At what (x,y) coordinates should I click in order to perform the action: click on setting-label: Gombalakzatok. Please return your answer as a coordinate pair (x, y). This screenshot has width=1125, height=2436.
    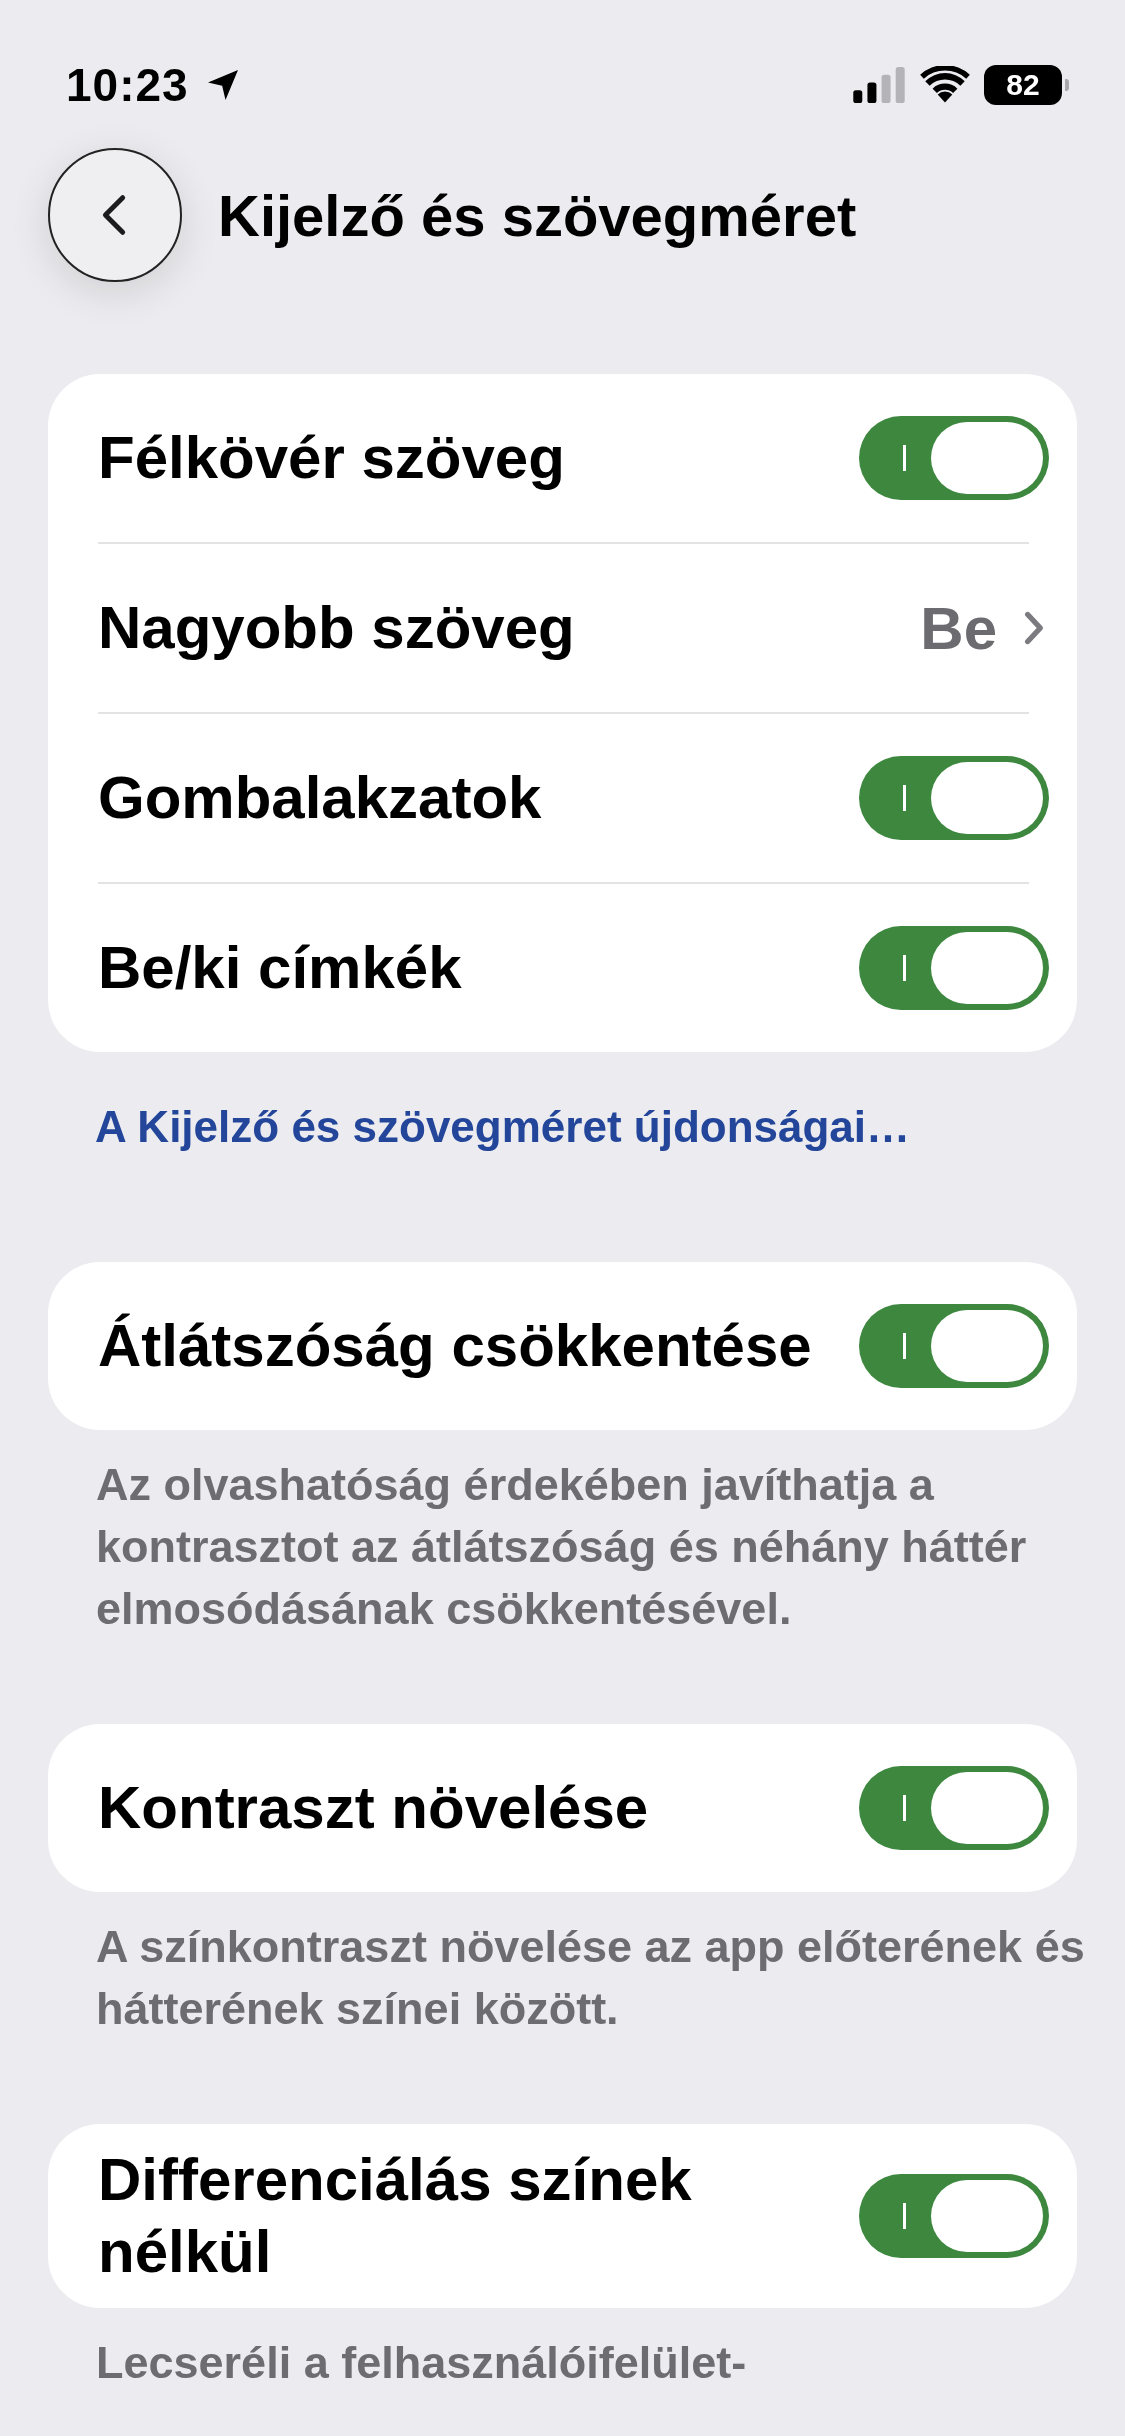
    Looking at the image, I should click on (320, 798).